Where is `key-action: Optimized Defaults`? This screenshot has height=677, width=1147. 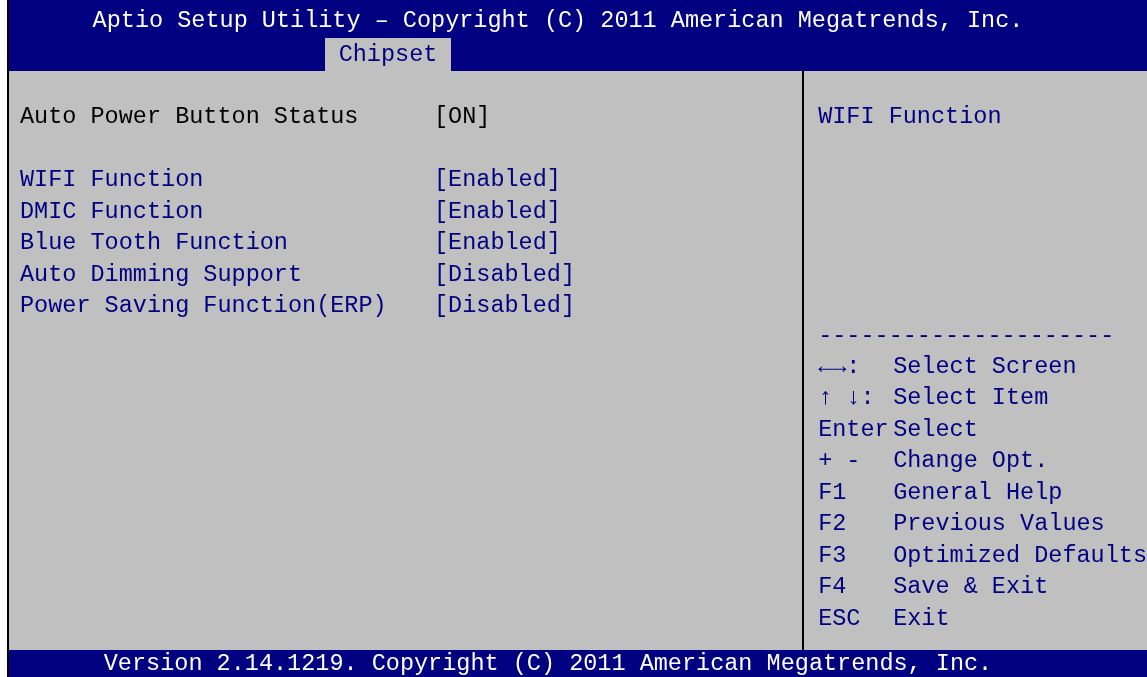
key-action: Optimized Defaults is located at coordinates (1020, 555).